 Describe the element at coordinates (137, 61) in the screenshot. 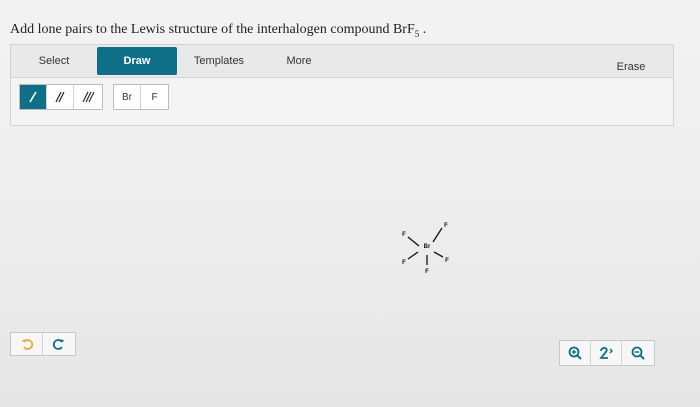

I see `tab-draw: Draw` at that location.